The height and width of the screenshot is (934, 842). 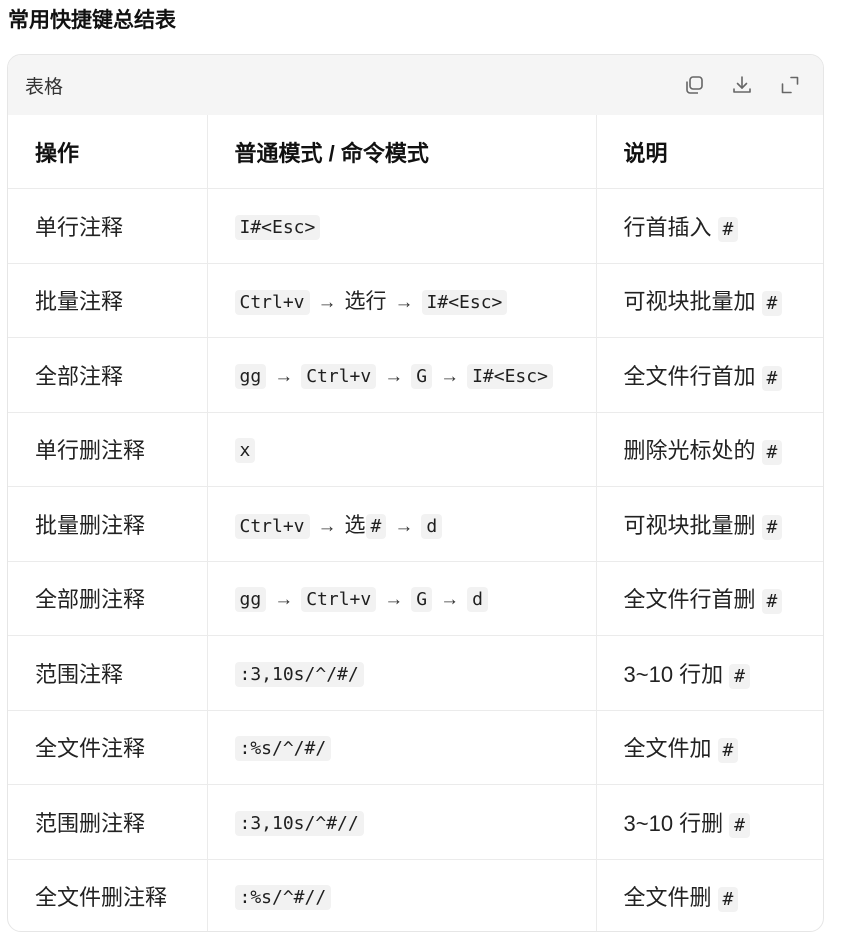 I want to click on description-cell: 全文件加 #, so click(x=709, y=747).